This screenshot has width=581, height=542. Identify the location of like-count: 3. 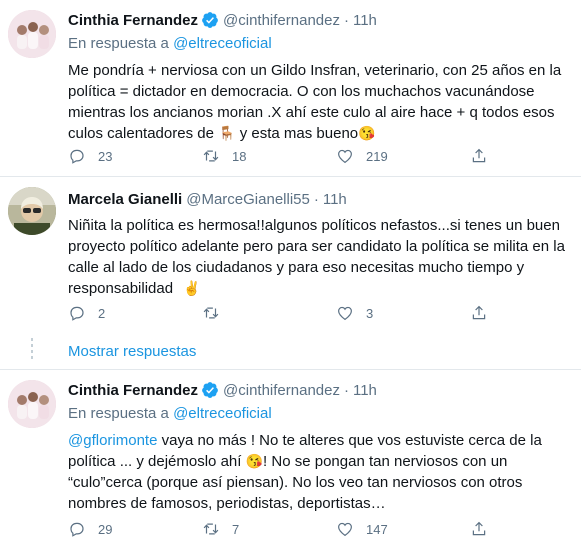
(370, 313).